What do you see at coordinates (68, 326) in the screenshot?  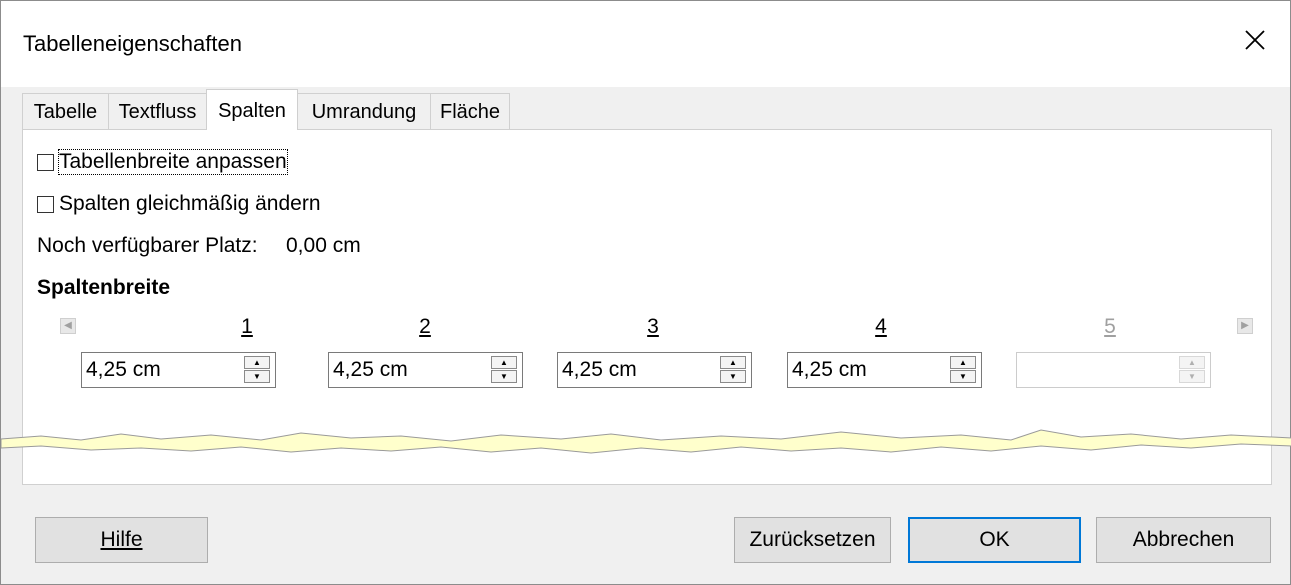 I see `scroll-left-button: ◀` at bounding box center [68, 326].